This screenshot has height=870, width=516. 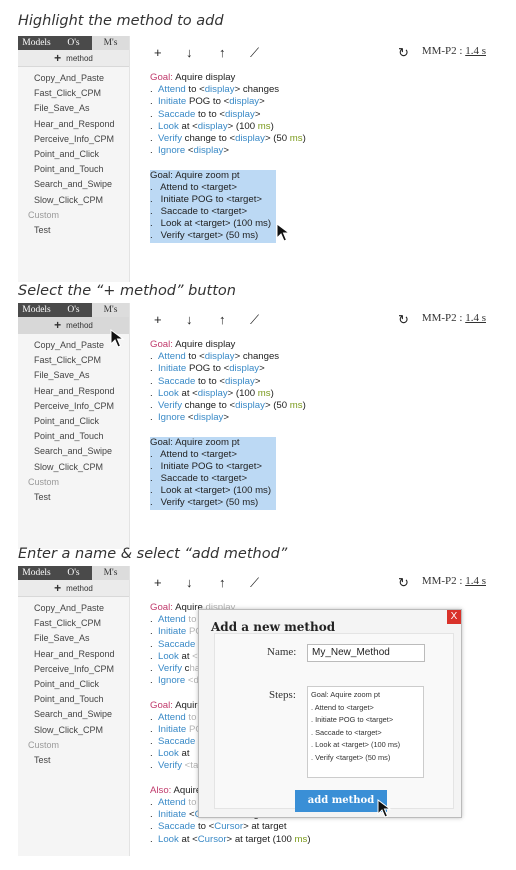 I want to click on steps-label: Steps:, so click(x=282, y=695).